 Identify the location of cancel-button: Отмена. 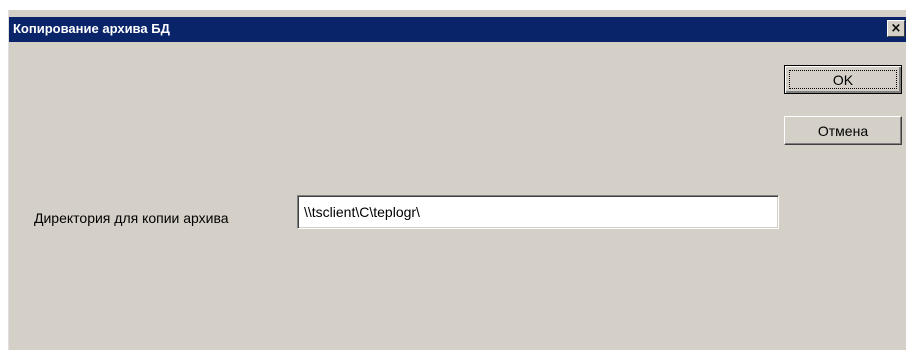
(843, 130).